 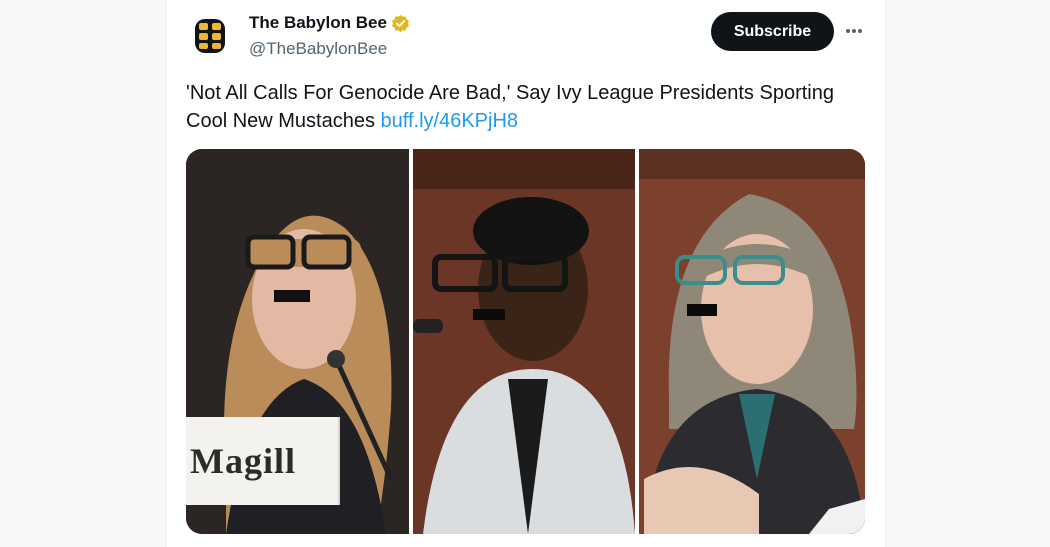 I want to click on bee-logo-icon, so click(x=210, y=36).